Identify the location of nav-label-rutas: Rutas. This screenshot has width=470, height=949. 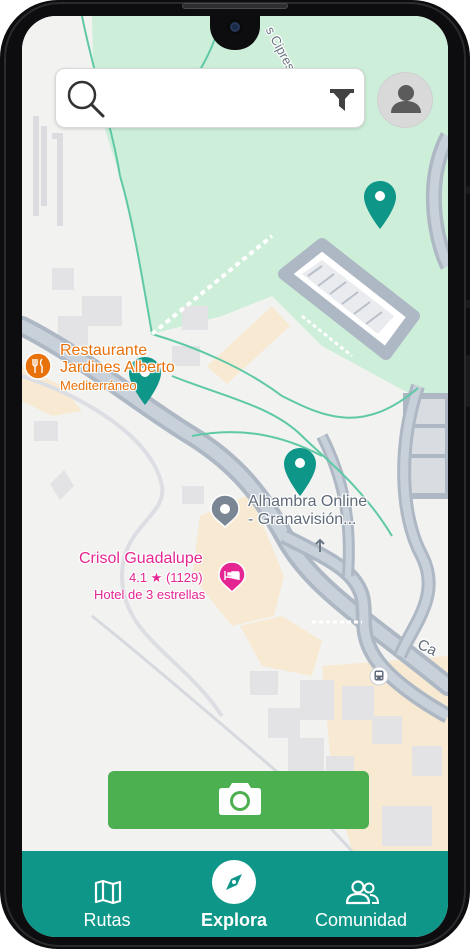
(107, 920).